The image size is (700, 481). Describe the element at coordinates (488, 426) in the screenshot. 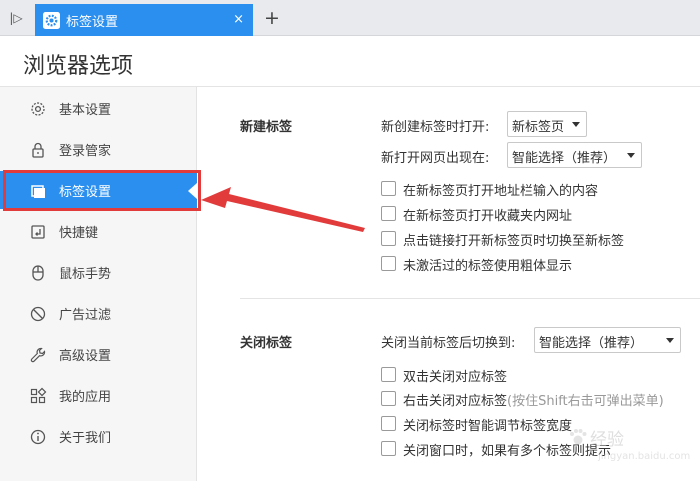

I see `checkbox-label: 关闭标签时智能调节标签宽度` at that location.